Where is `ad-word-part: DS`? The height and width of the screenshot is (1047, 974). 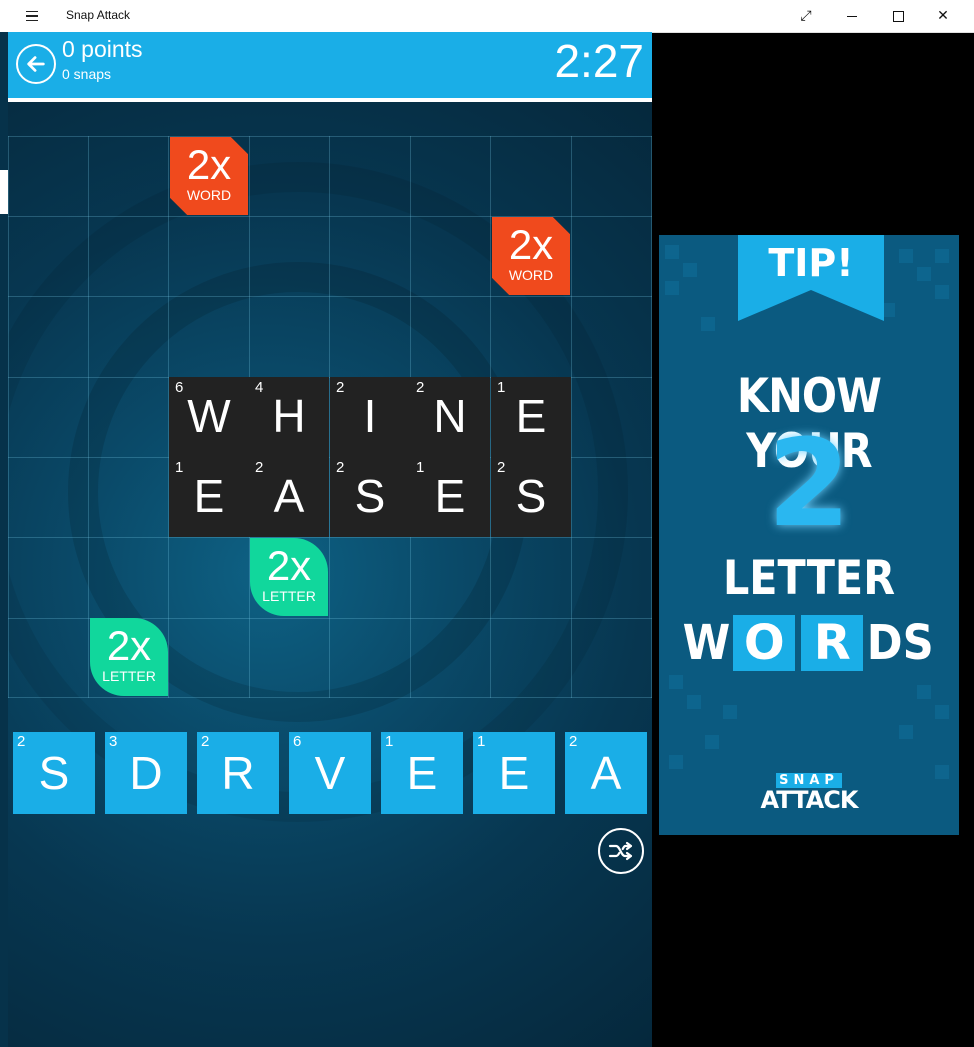
ad-word-part: DS is located at coordinates (900, 643).